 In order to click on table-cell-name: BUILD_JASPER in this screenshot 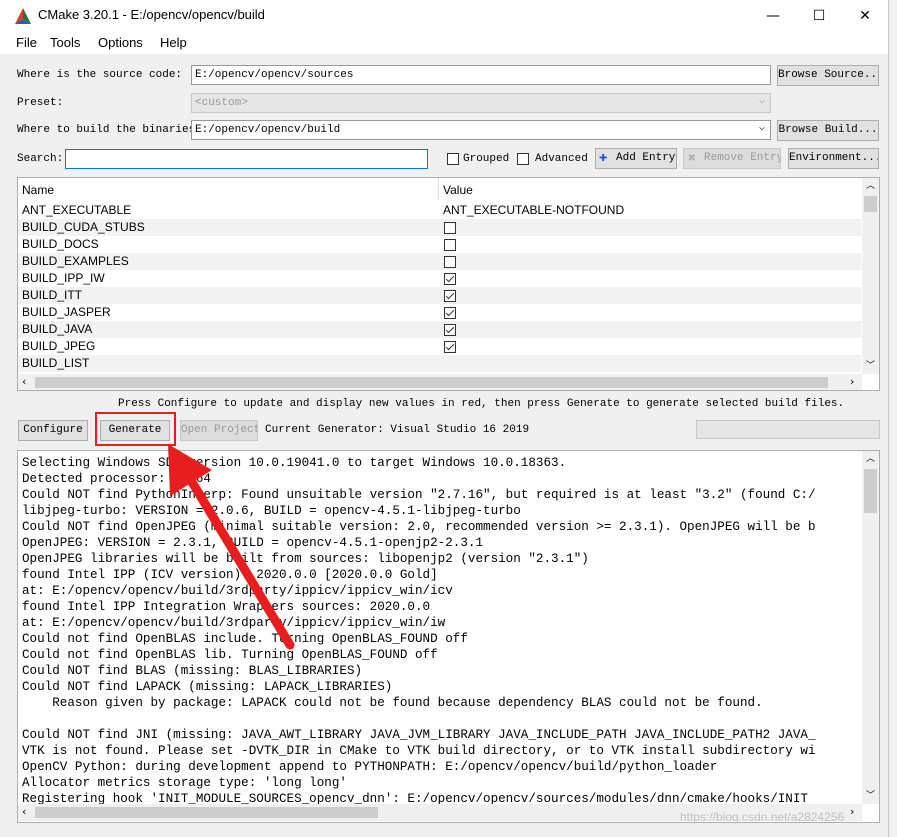, I will do `click(66, 312)`.